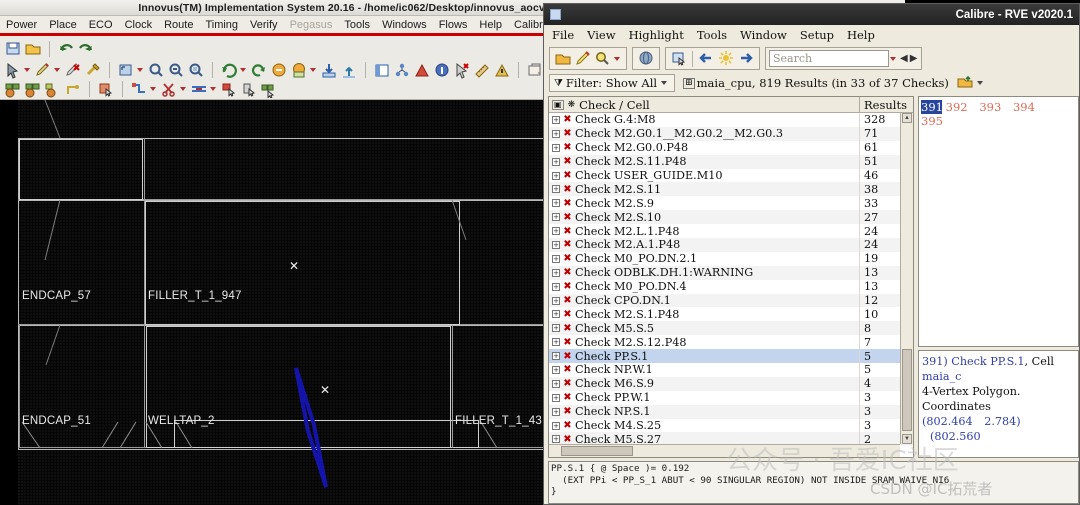  Describe the element at coordinates (904, 58) in the screenshot. I see `search-prev-icon: ◀` at that location.